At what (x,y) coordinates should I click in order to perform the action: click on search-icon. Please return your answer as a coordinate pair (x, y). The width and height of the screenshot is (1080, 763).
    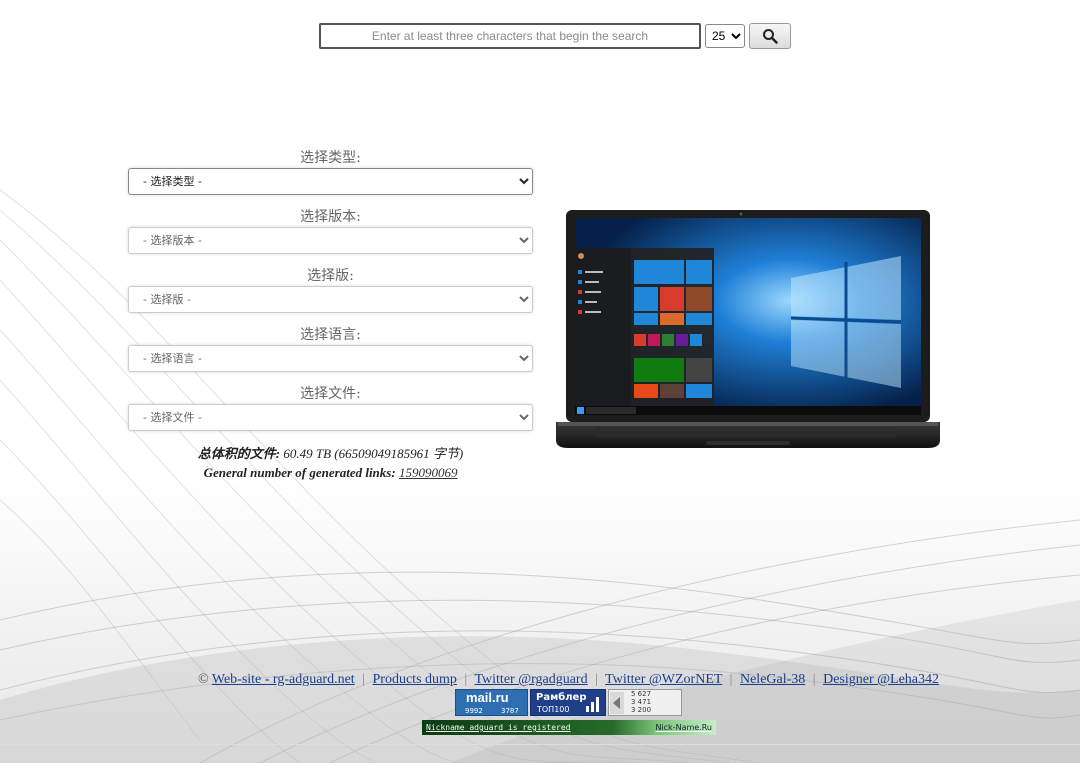
    Looking at the image, I should click on (770, 36).